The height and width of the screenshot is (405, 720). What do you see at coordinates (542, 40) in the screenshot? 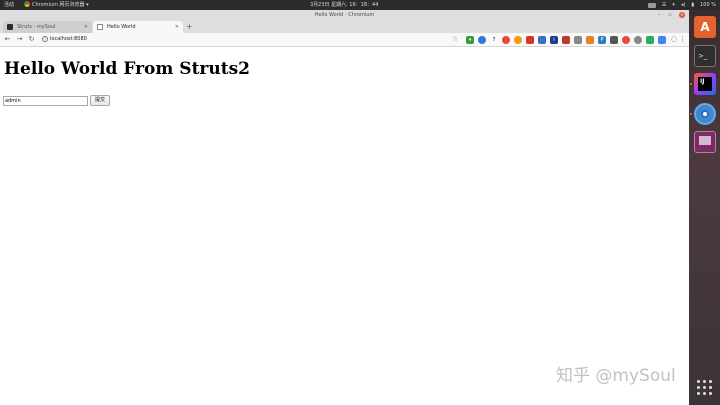
I see `extension-box-icon` at bounding box center [542, 40].